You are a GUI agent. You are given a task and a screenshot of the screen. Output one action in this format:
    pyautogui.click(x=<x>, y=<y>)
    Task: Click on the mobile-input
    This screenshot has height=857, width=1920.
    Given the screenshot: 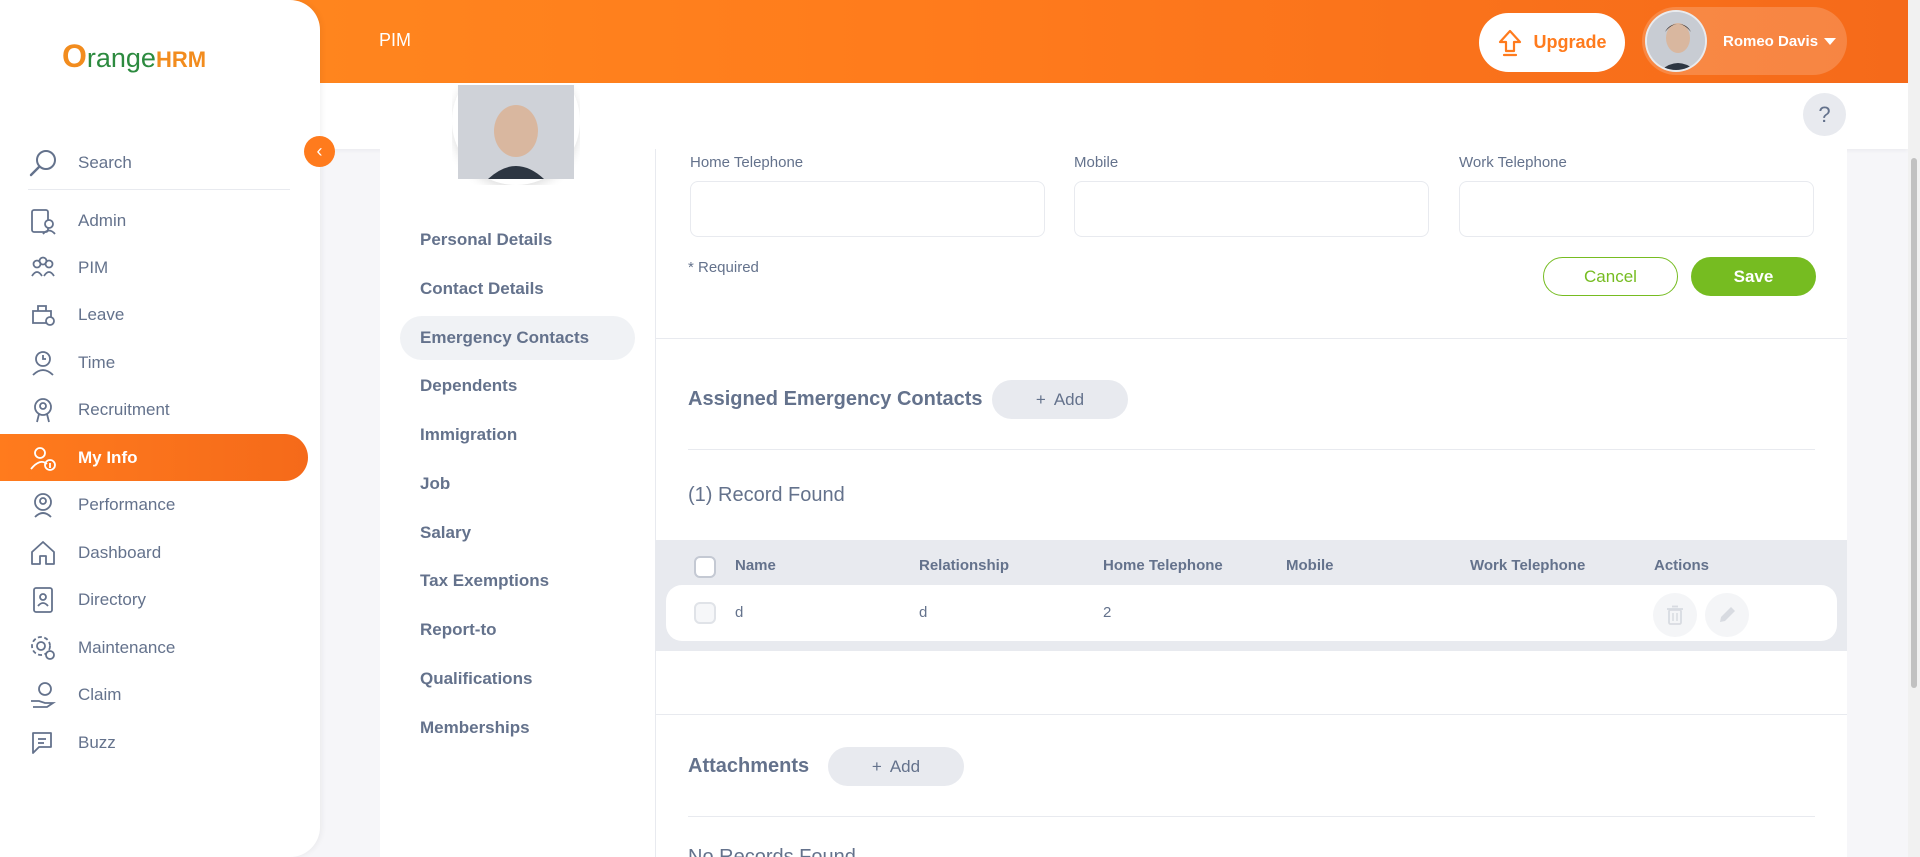 What is the action you would take?
    pyautogui.click(x=1251, y=209)
    